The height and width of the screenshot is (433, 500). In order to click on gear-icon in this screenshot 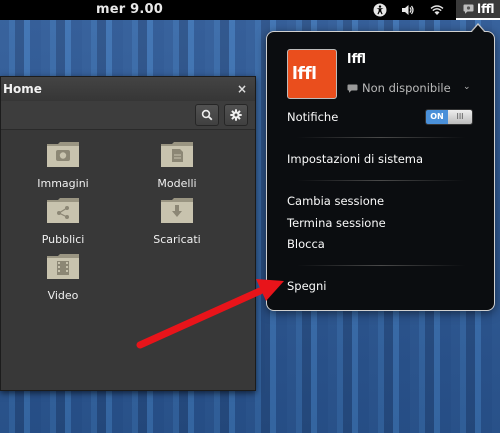, I will do `click(236, 115)`.